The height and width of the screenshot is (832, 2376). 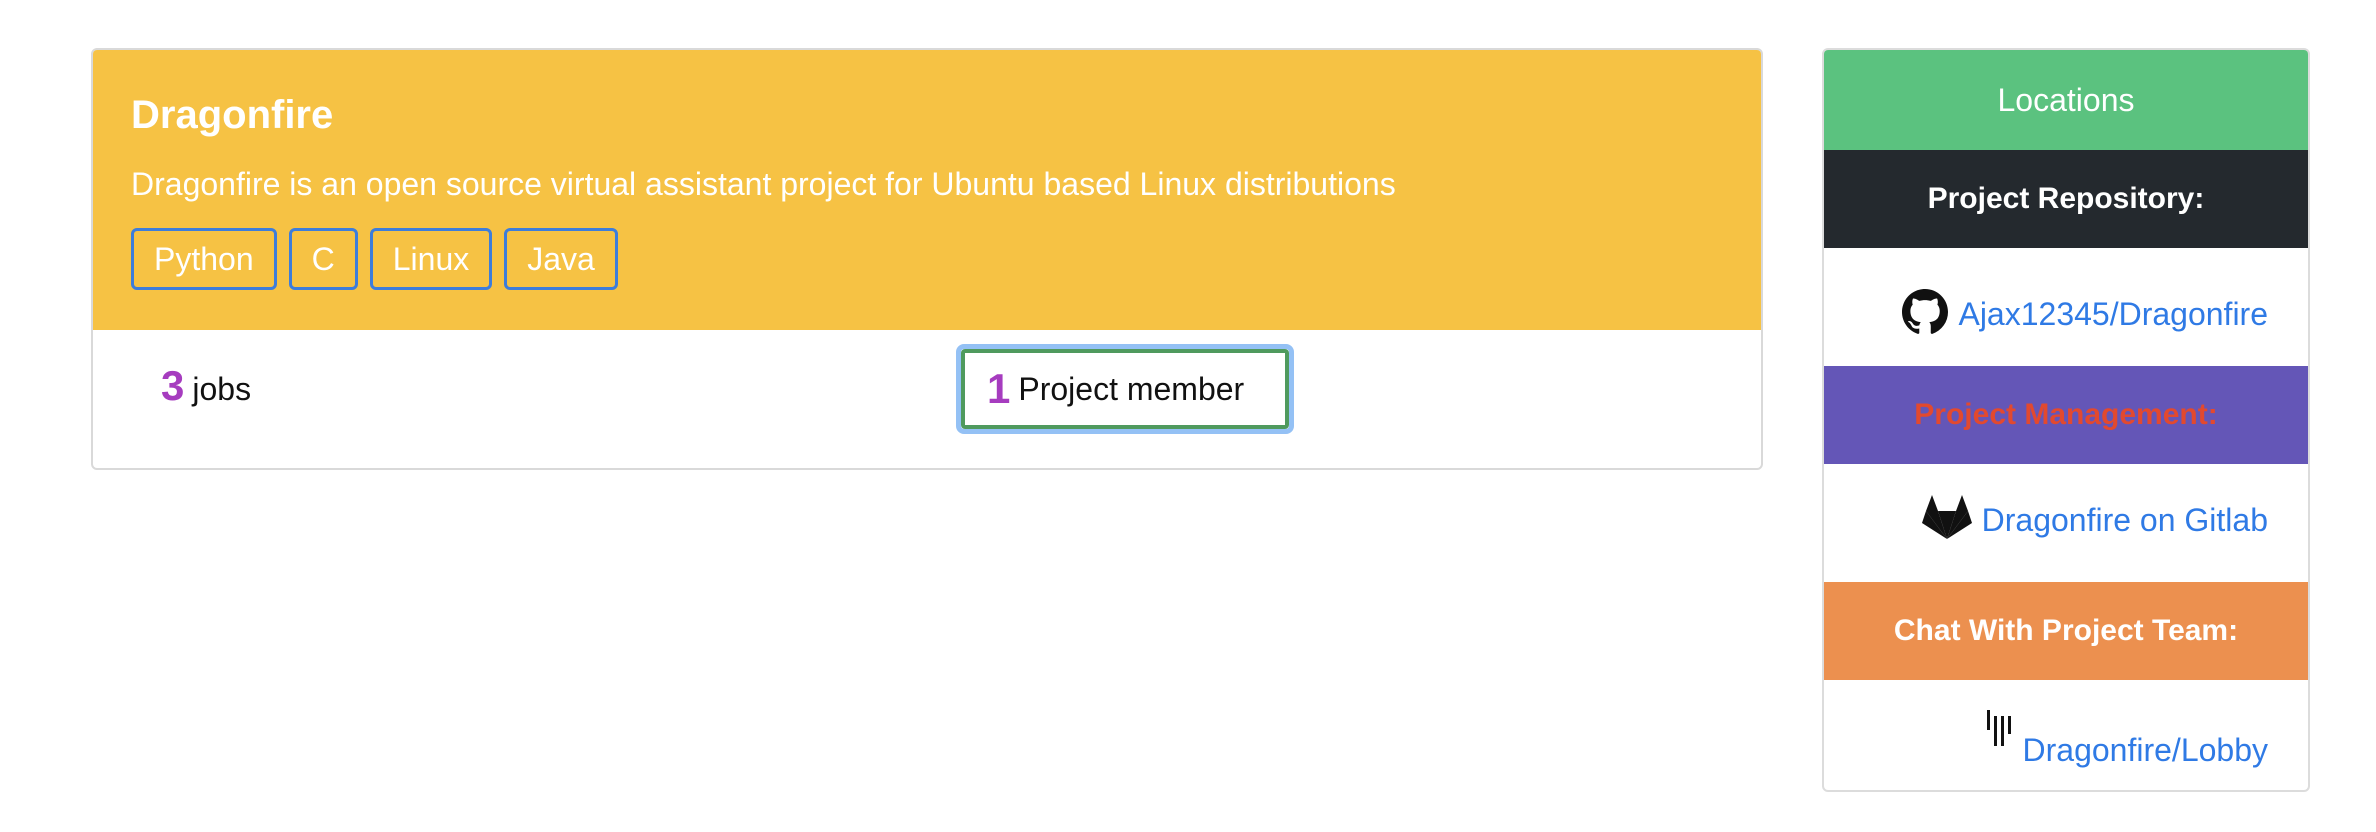 I want to click on repository-row: Ajax12345/Dragonfire, so click(x=2066, y=307).